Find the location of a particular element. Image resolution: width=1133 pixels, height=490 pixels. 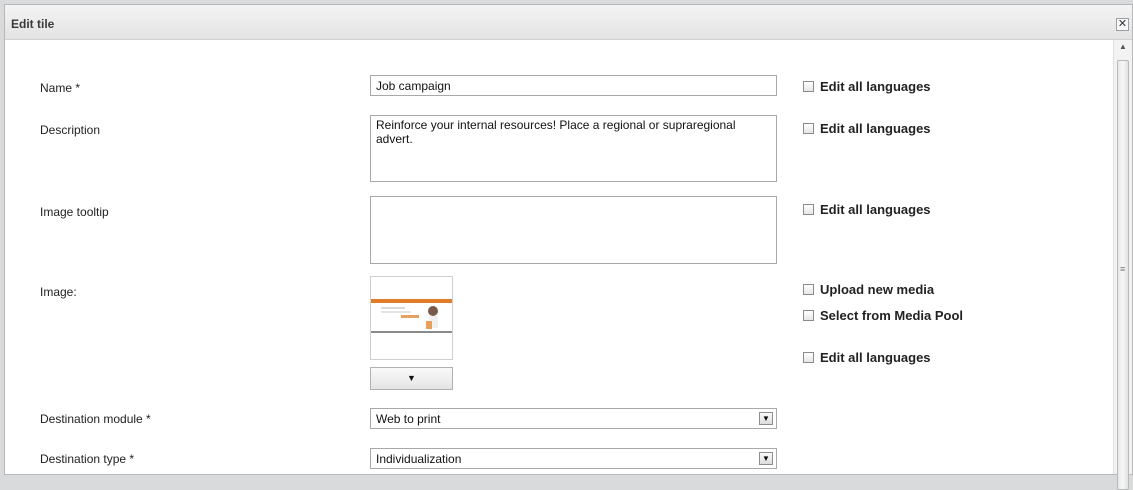

image-thumbnail is located at coordinates (411, 318).